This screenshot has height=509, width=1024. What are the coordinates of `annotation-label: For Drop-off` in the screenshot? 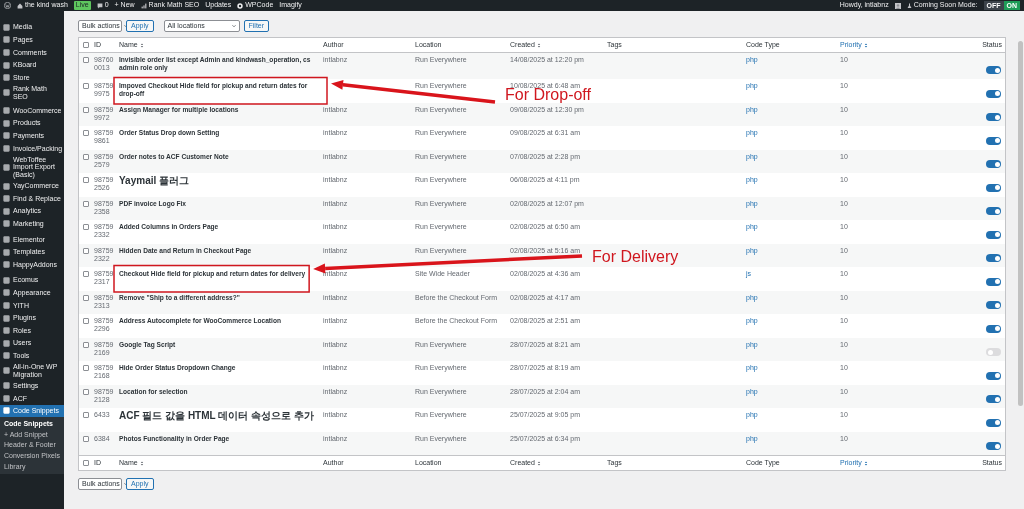 It's located at (548, 95).